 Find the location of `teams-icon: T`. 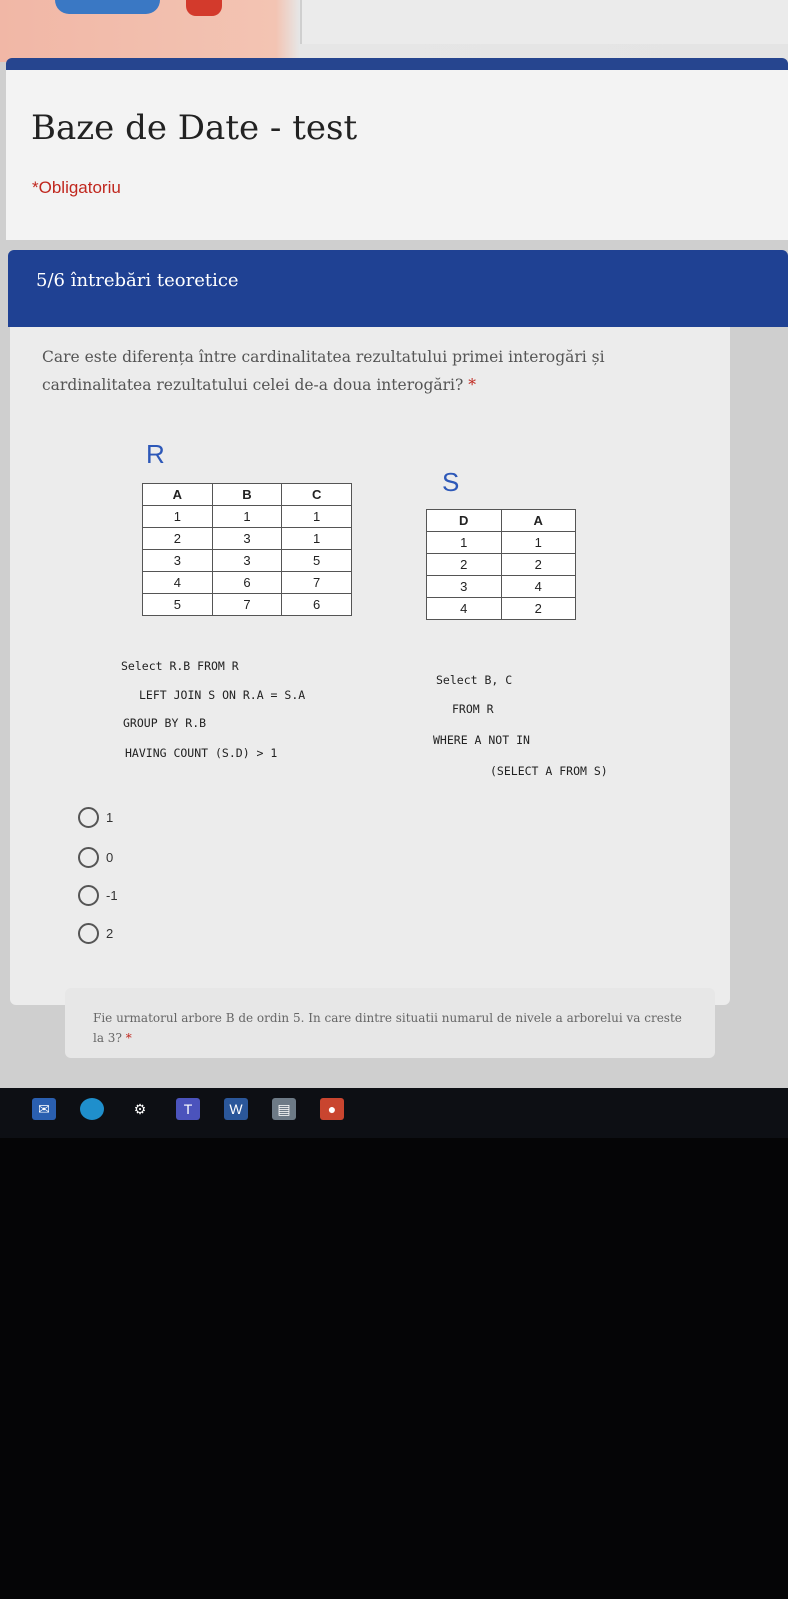

teams-icon: T is located at coordinates (188, 1109).